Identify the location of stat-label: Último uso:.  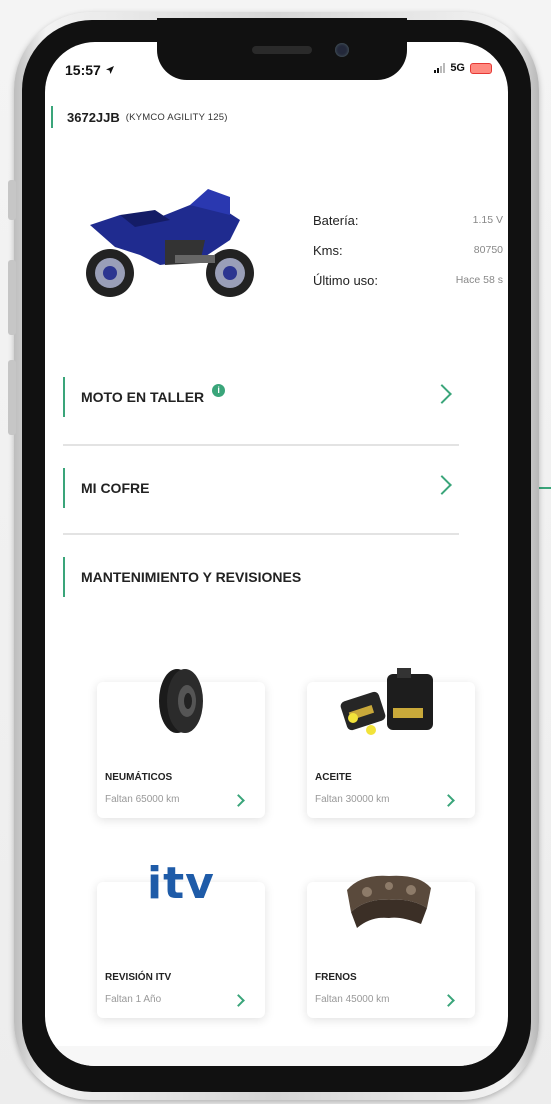
(346, 280).